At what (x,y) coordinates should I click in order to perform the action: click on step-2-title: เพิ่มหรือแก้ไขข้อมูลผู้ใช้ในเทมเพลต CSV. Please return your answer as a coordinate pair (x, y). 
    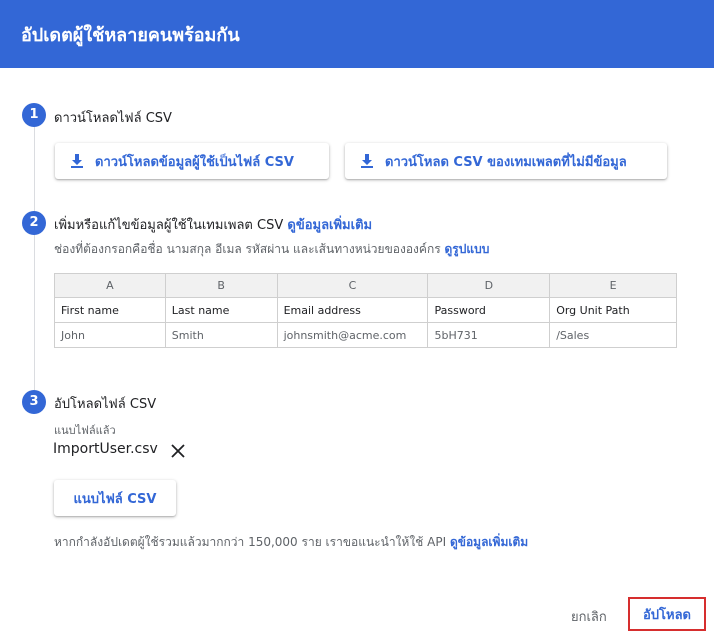
    Looking at the image, I should click on (169, 225).